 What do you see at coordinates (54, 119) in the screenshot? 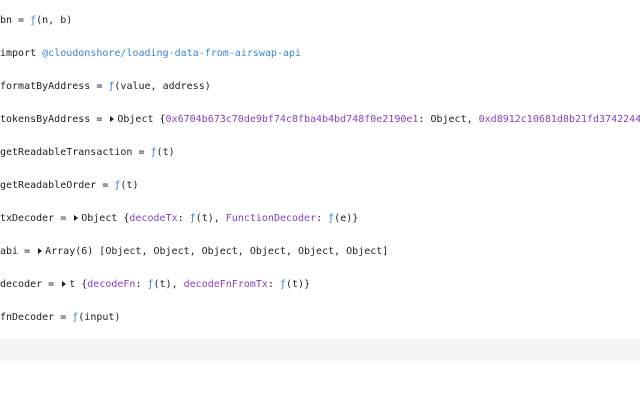
I see `cell-token: tokensByAddress =` at bounding box center [54, 119].